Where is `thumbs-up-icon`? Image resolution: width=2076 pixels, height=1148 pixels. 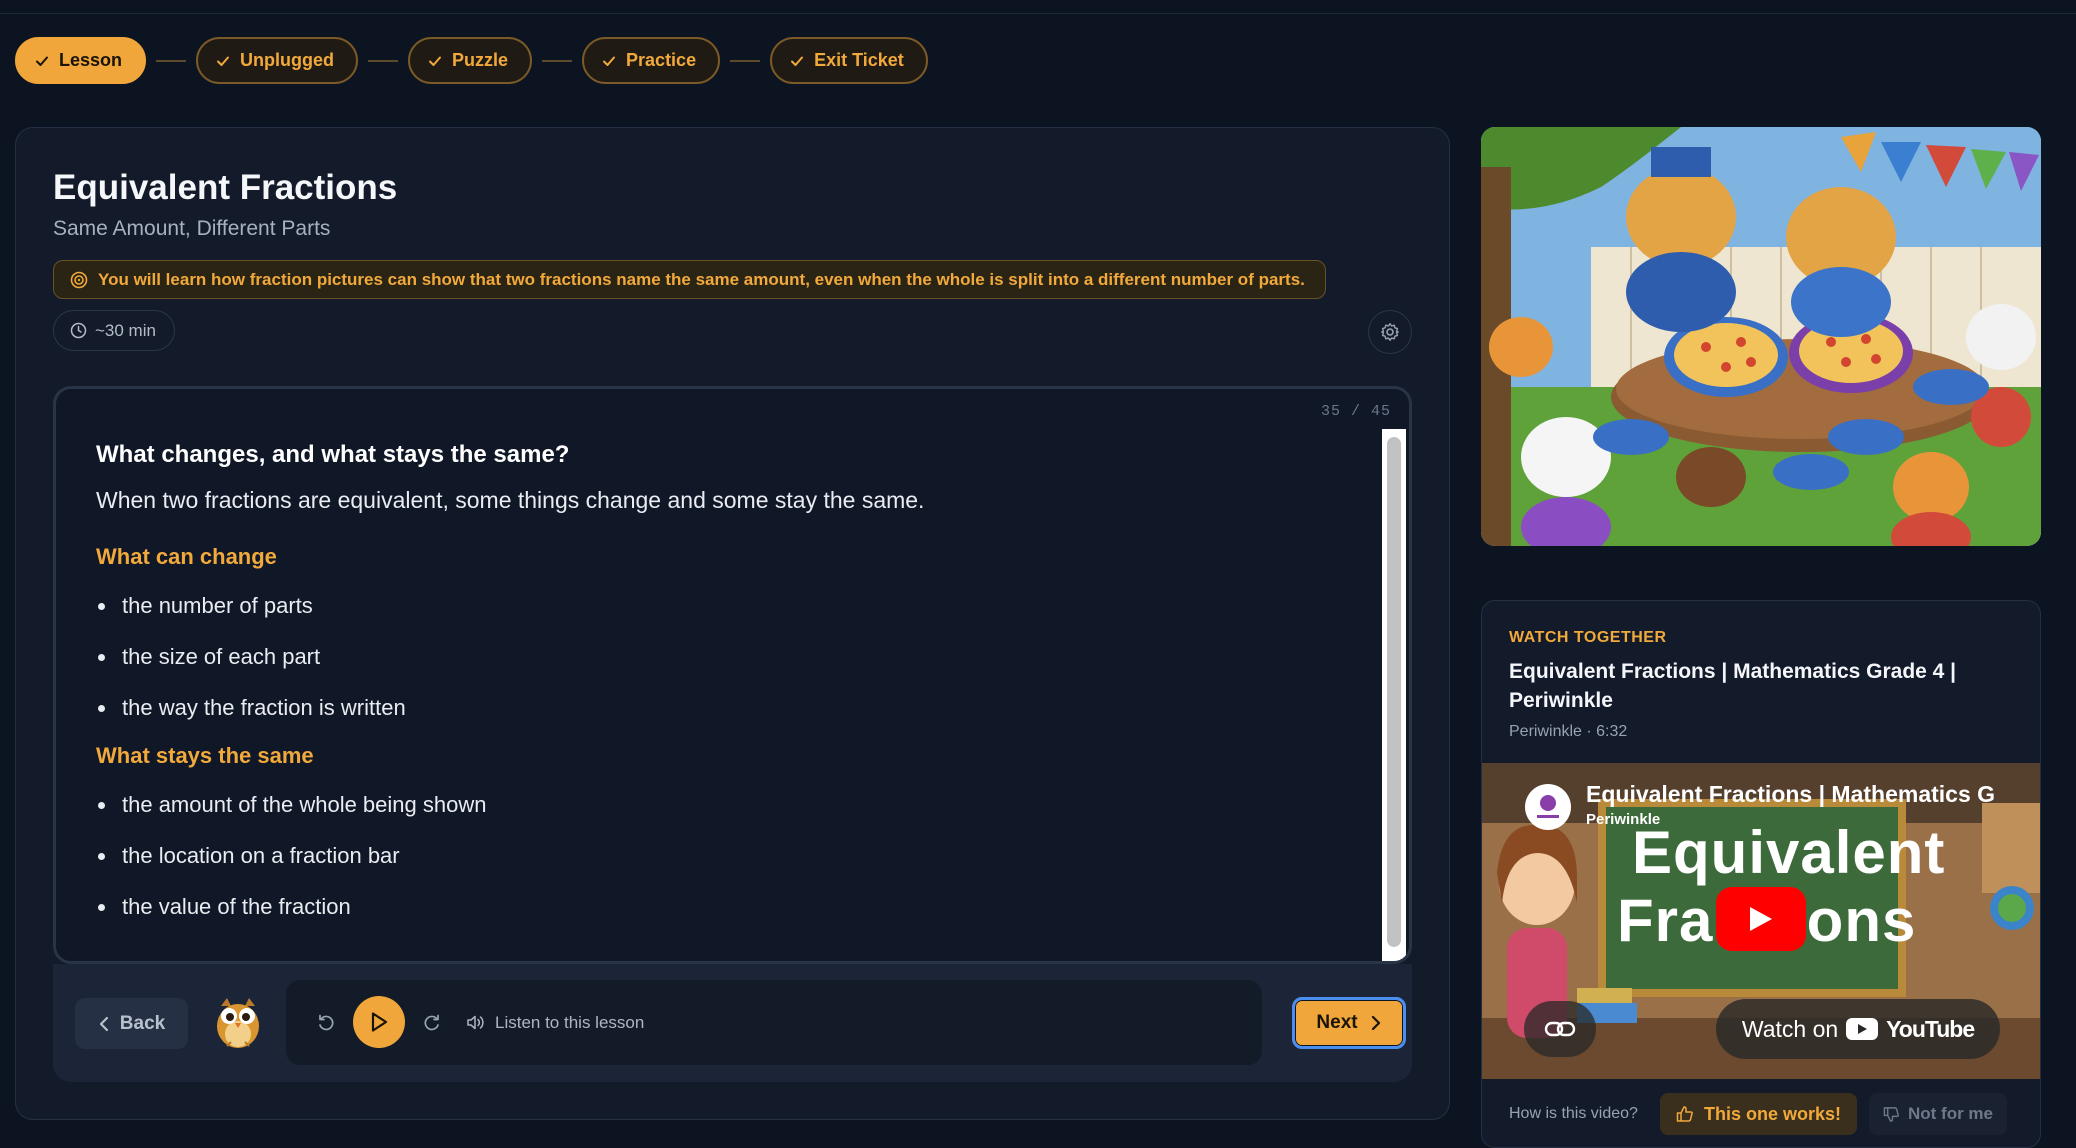
thumbs-up-icon is located at coordinates (1684, 1114).